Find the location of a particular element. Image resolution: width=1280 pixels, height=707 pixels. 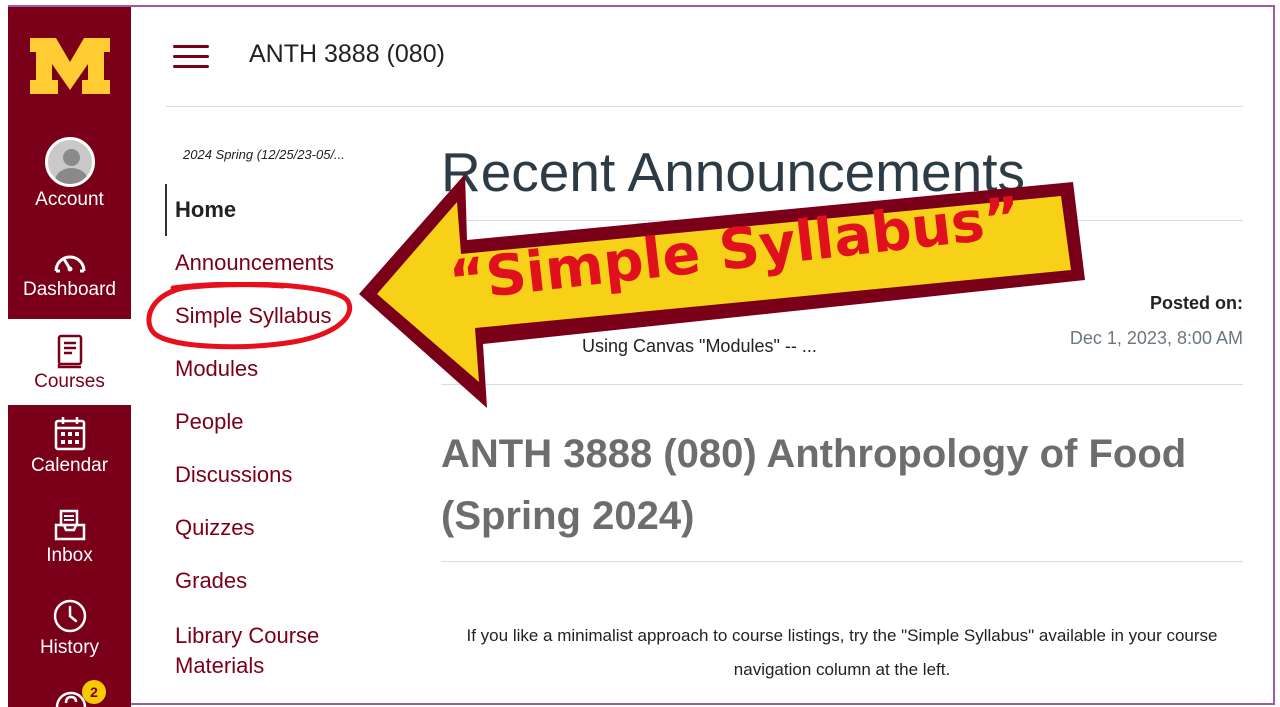

course-menu-hamburger-icon is located at coordinates (191, 56).